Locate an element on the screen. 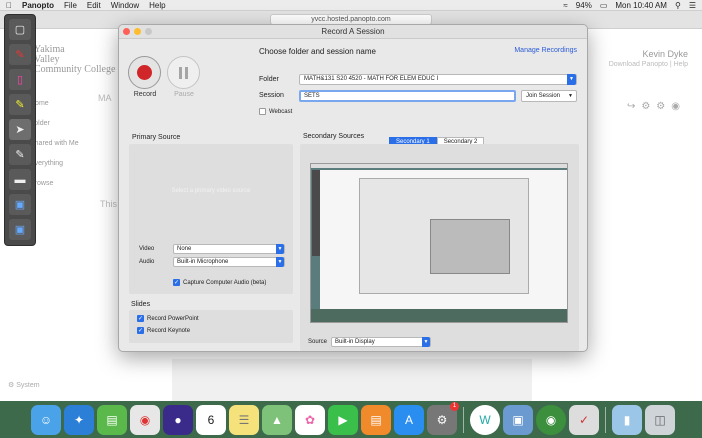 Image resolution: width=702 pixels, height=438 pixels. eraser-icon: ▯ is located at coordinates (20, 79).